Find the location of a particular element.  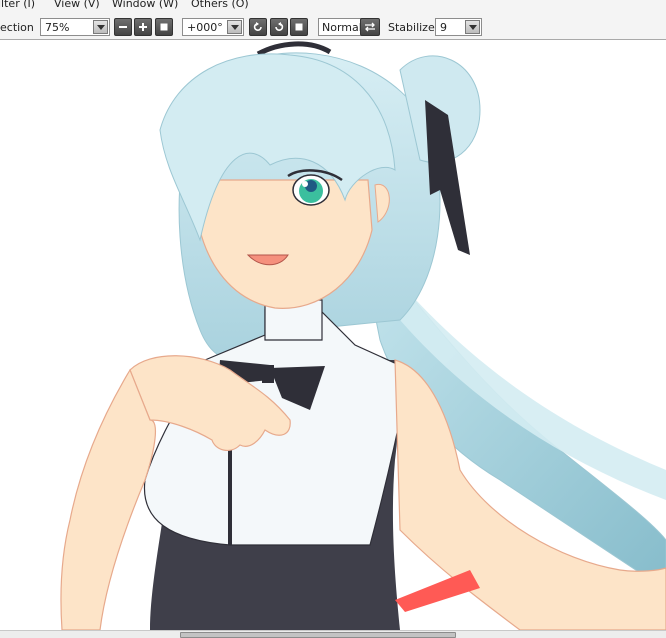

flip-horizontal-icon is located at coordinates (370, 27).